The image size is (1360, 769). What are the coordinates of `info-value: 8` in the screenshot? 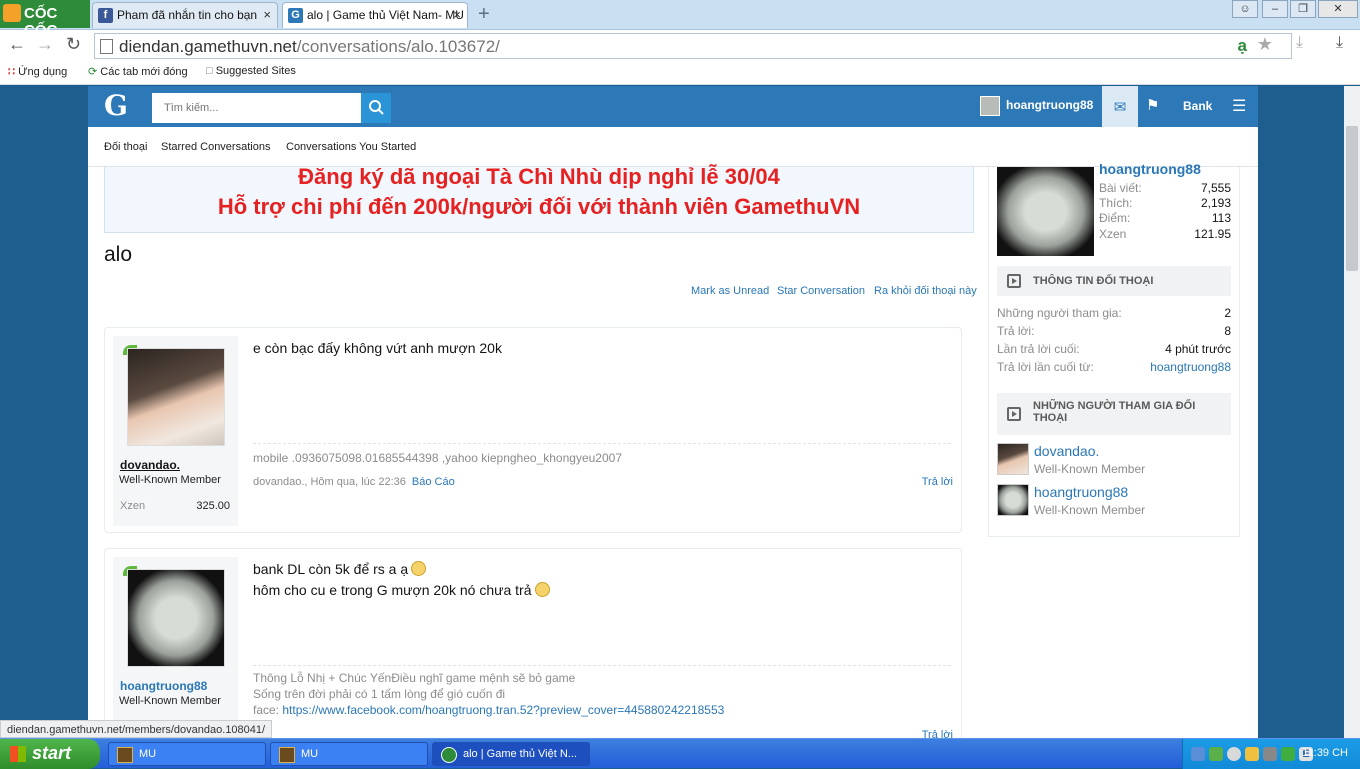 It's located at (1227, 331).